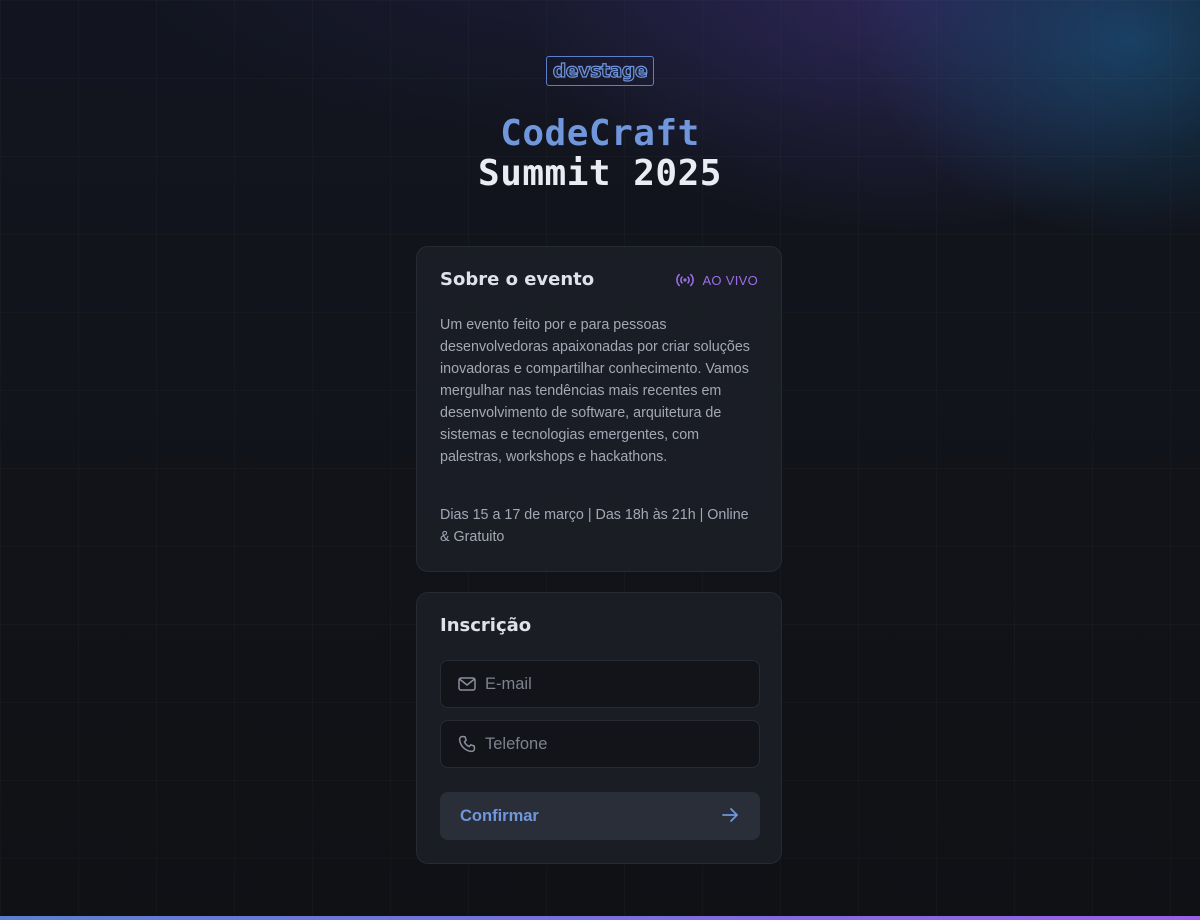 The image size is (1200, 920). What do you see at coordinates (615, 684) in the screenshot?
I see `email-input` at bounding box center [615, 684].